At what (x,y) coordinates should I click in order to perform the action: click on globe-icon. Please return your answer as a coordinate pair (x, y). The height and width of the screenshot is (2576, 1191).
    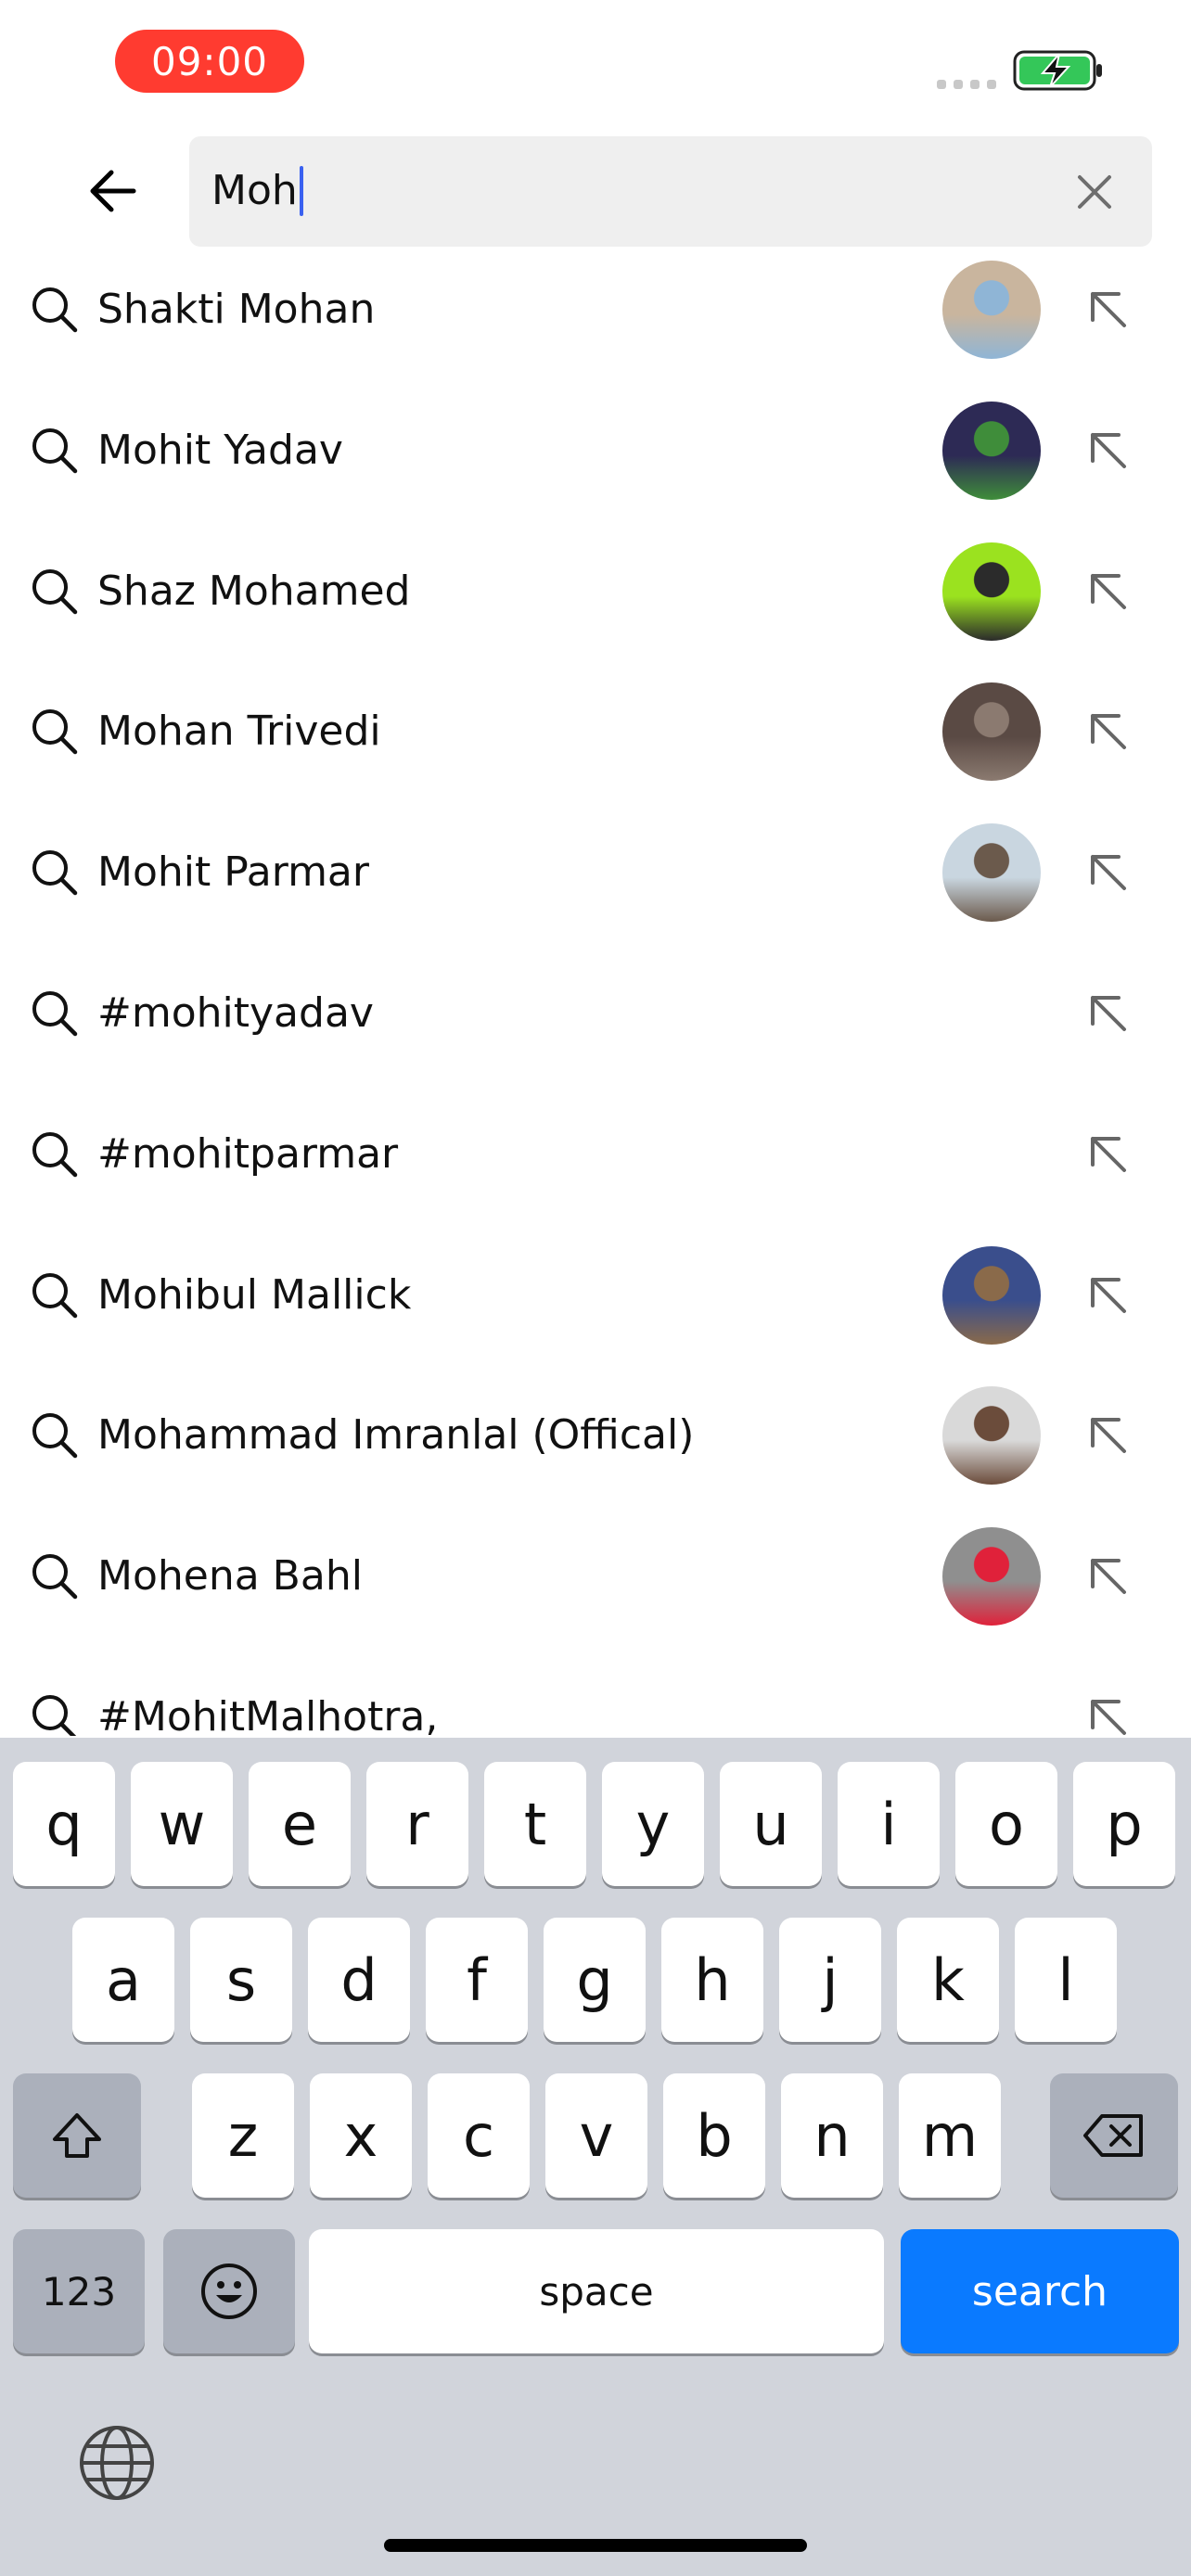
    Looking at the image, I should click on (117, 2463).